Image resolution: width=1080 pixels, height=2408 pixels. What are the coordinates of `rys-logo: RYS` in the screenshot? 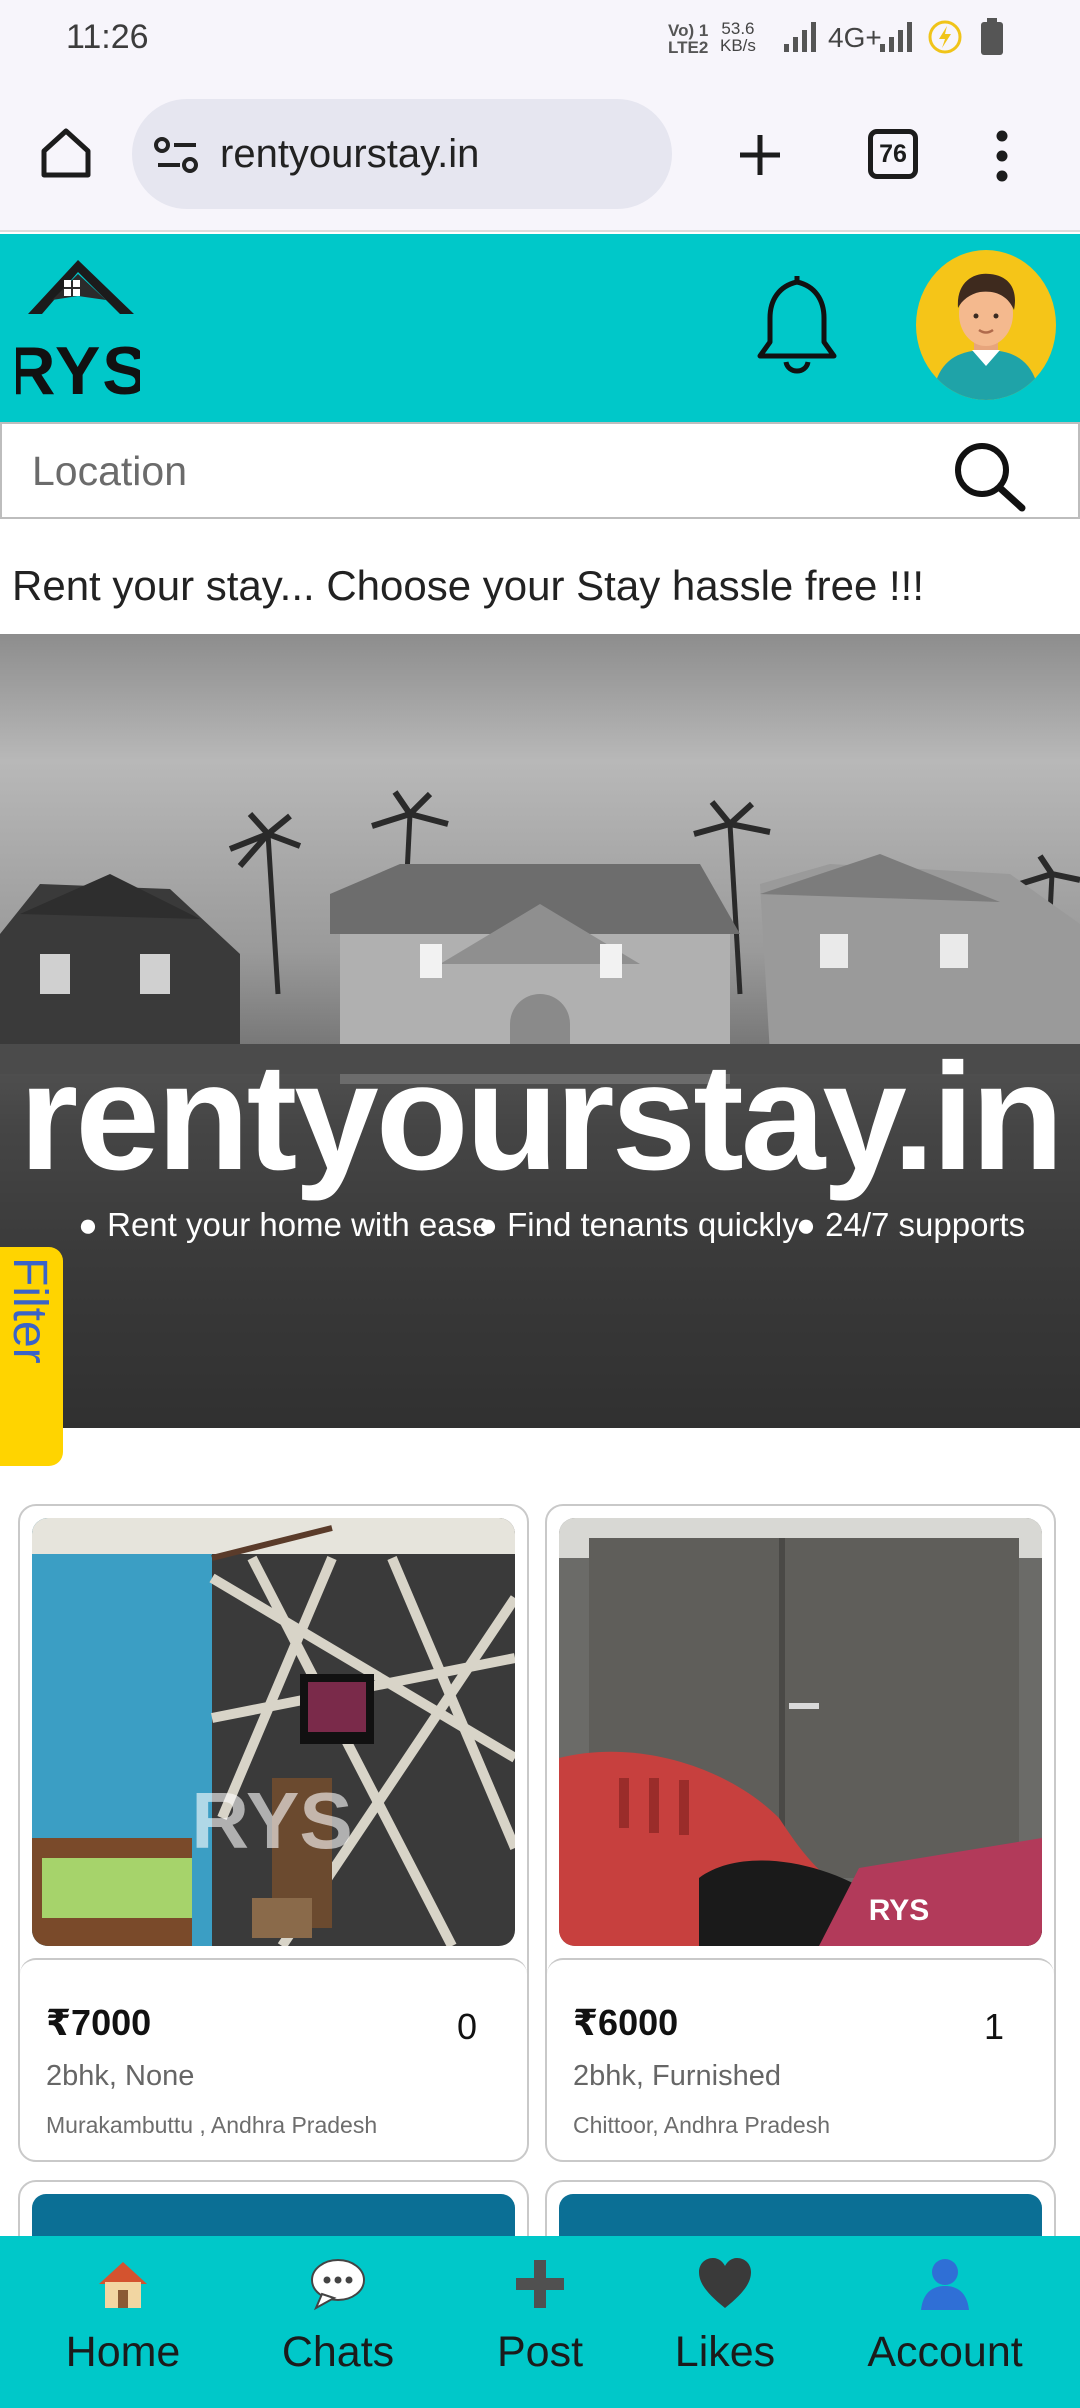 It's located at (78, 331).